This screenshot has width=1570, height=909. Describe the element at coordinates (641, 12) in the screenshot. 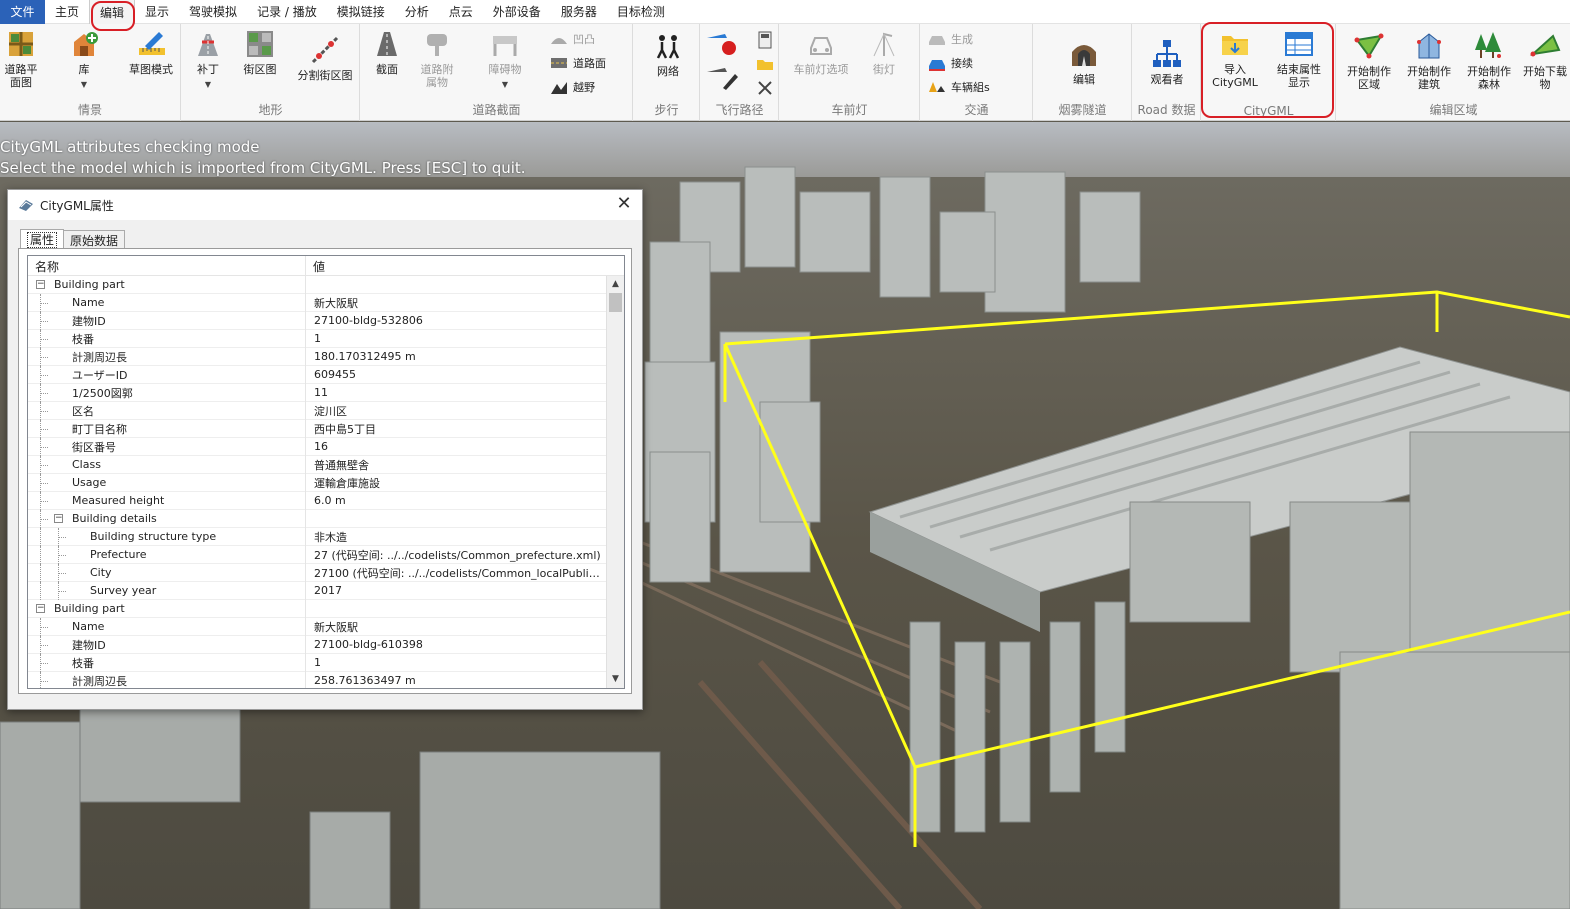

I see `menu-item-11: 目标检测` at that location.